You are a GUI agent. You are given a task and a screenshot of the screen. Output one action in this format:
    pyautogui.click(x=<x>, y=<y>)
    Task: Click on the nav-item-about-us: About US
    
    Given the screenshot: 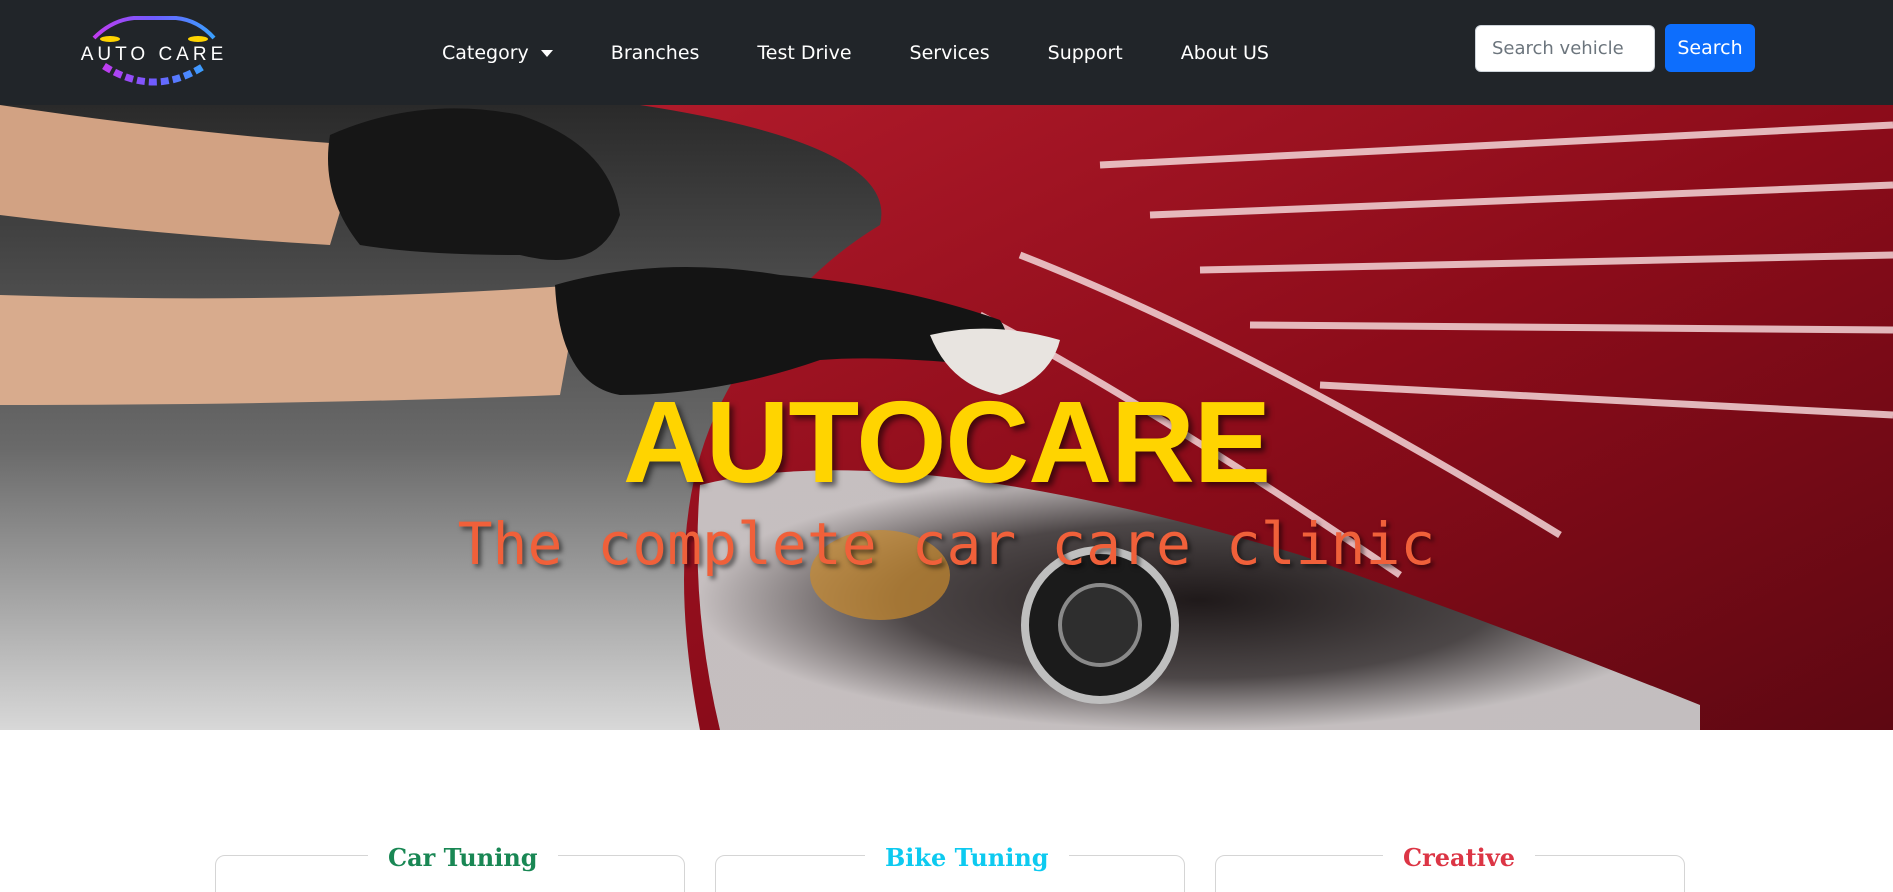 What is the action you would take?
    pyautogui.click(x=1225, y=53)
    